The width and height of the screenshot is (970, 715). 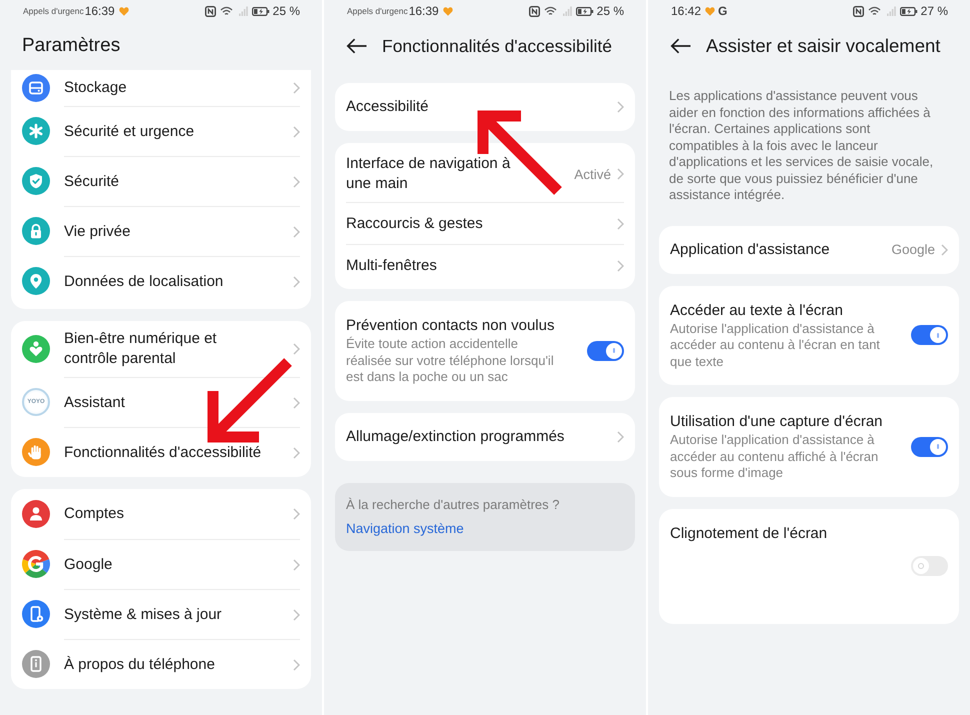 I want to click on menu-item: Sécurité et urgence, so click(x=161, y=131).